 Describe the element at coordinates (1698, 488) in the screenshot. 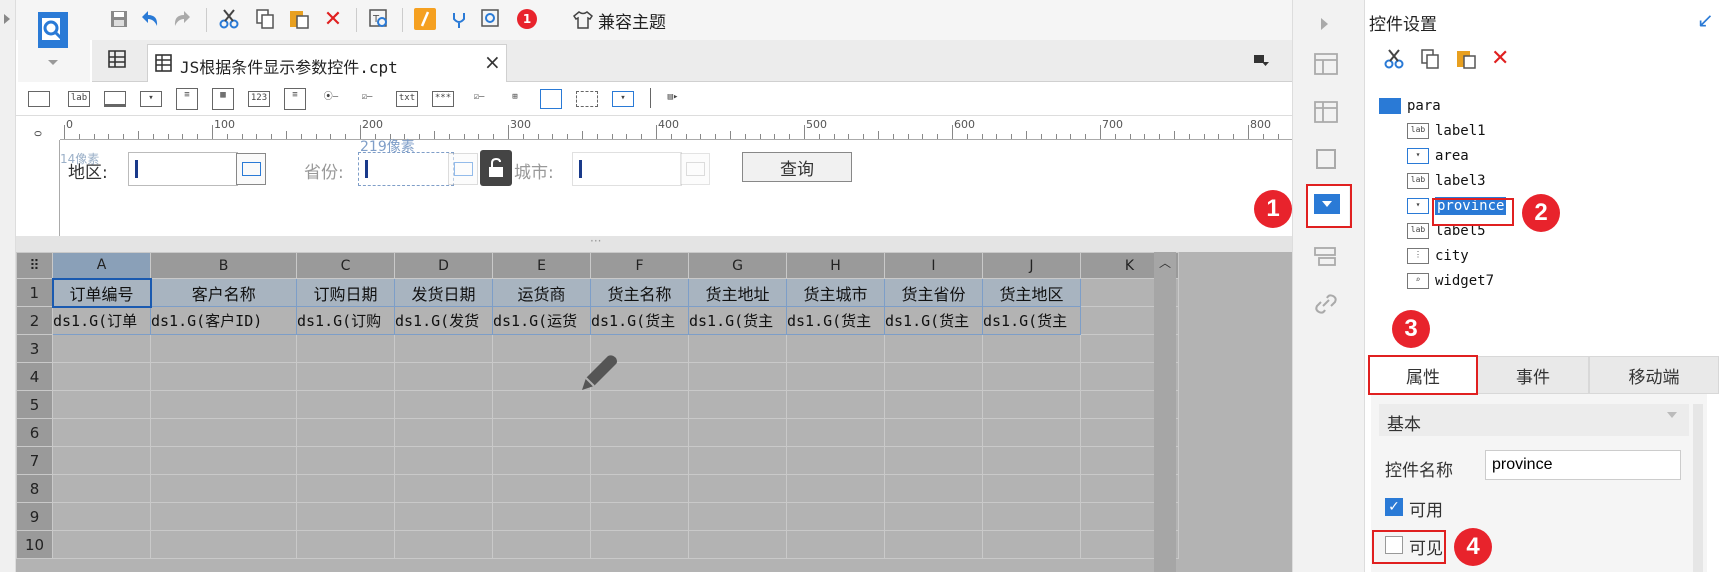

I see `properties-scrollbar` at that location.